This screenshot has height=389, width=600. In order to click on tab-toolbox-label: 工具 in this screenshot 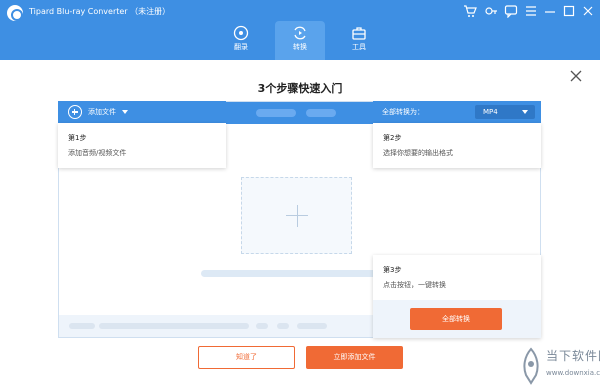, I will do `click(359, 47)`.